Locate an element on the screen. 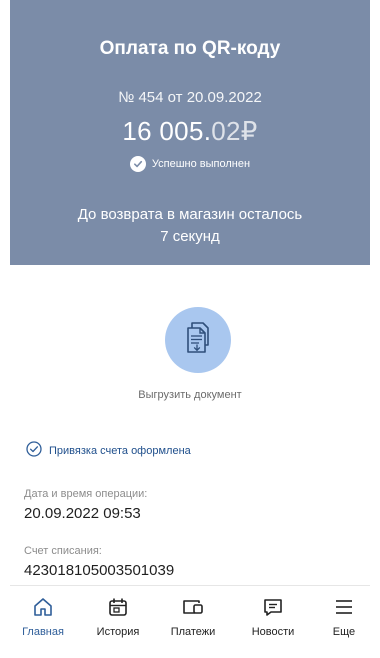 This screenshot has width=380, height=658. card-icon is located at coordinates (193, 607).